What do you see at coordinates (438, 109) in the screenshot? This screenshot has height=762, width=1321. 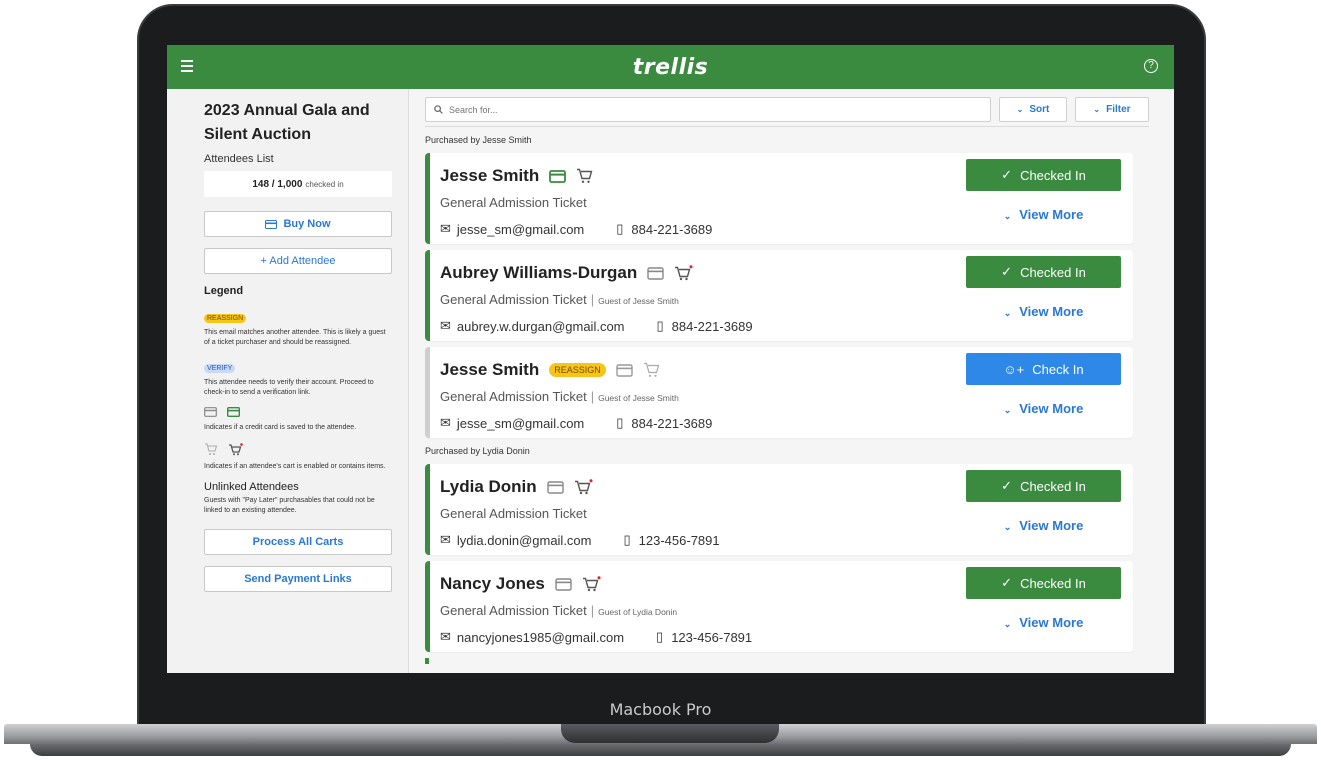 I see `search-icon` at bounding box center [438, 109].